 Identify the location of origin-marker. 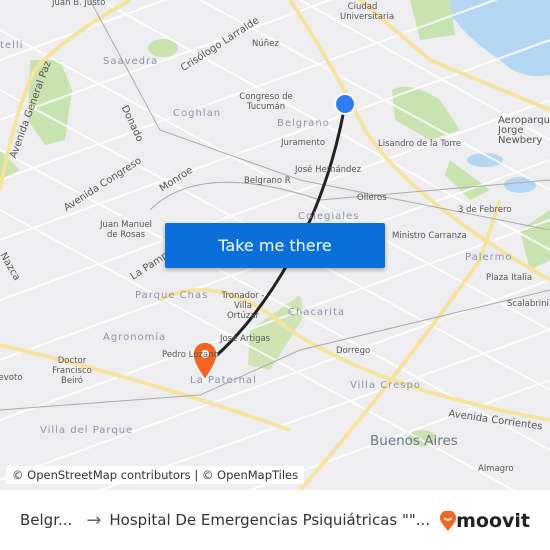
(345, 104).